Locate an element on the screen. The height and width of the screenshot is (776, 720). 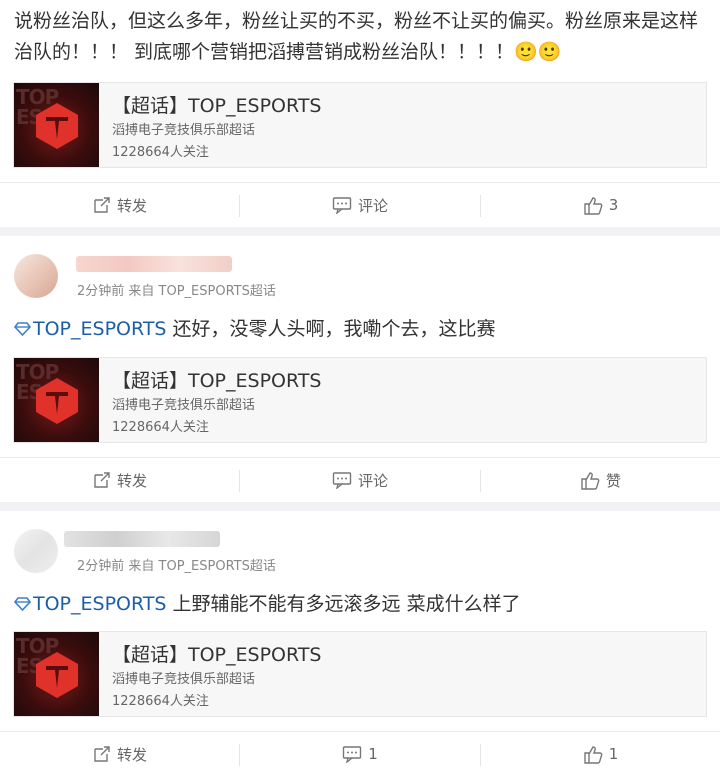
post-3-text: TOP_ESPORTS 上野辅能不能有多远滚多远 菜成什么样了 is located at coordinates (360, 604).